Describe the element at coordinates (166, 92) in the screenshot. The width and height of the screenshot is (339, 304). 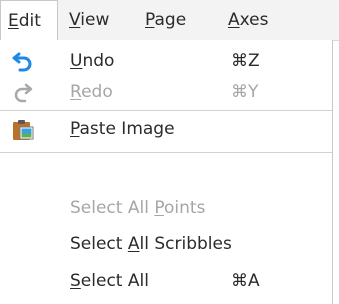
I see `redo-menu-item: Redo ⌘Y` at that location.